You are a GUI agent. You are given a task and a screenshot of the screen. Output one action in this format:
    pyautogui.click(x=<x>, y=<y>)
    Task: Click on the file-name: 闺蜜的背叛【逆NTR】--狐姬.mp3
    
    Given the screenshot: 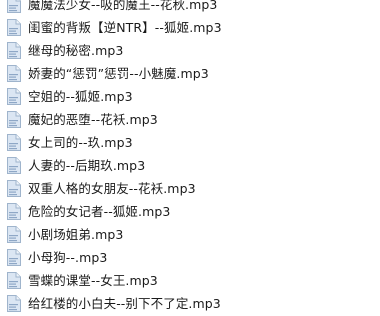 What is the action you would take?
    pyautogui.click(x=125, y=27)
    